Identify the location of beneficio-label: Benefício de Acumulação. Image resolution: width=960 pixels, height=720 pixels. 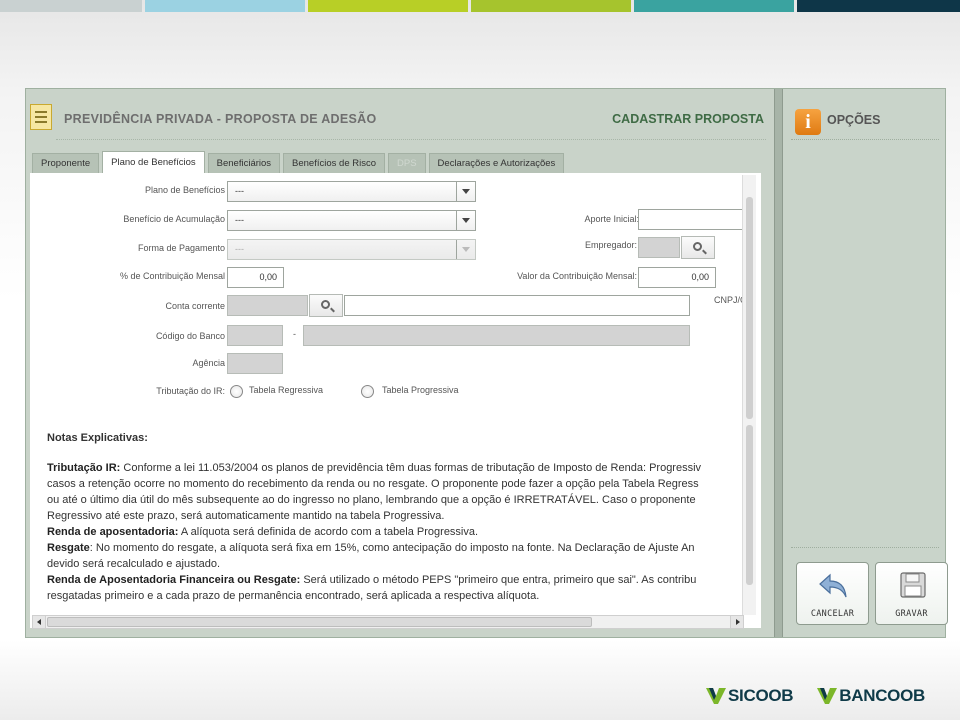
(174, 219).